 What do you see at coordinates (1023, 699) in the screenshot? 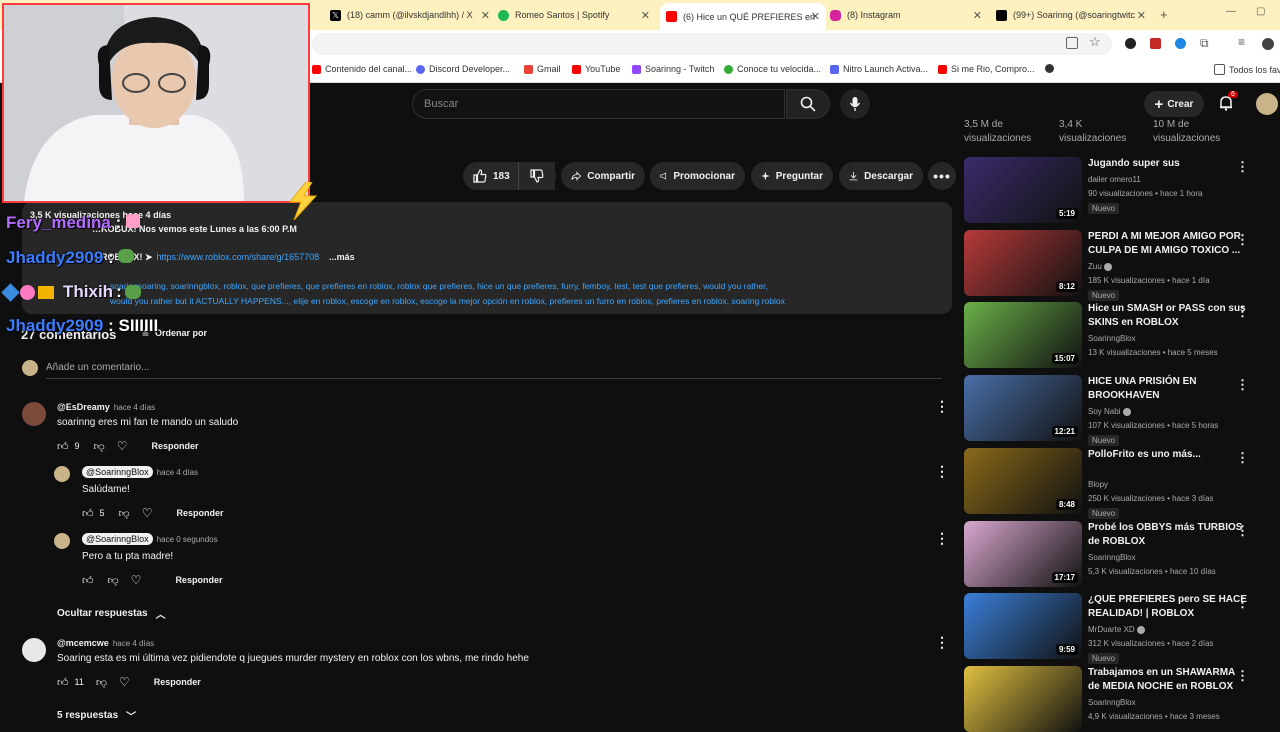
I see `video-thumbnail` at bounding box center [1023, 699].